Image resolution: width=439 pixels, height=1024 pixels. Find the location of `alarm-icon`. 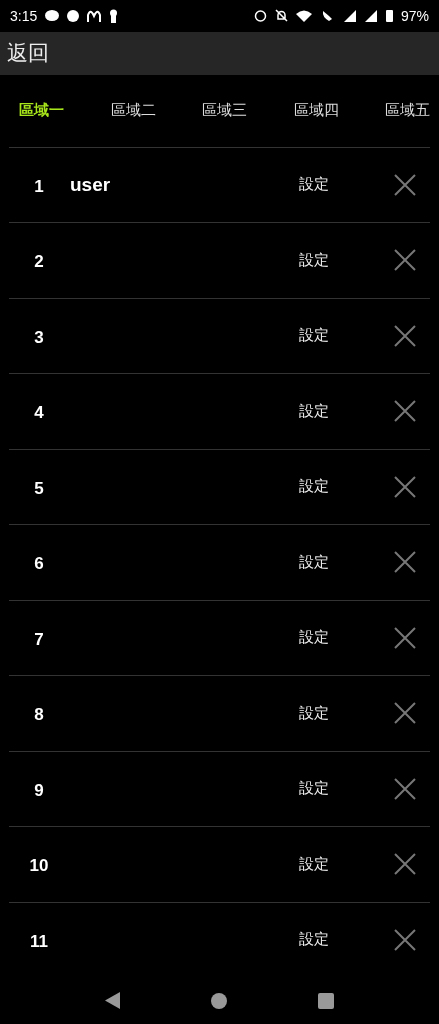

alarm-icon is located at coordinates (260, 16).